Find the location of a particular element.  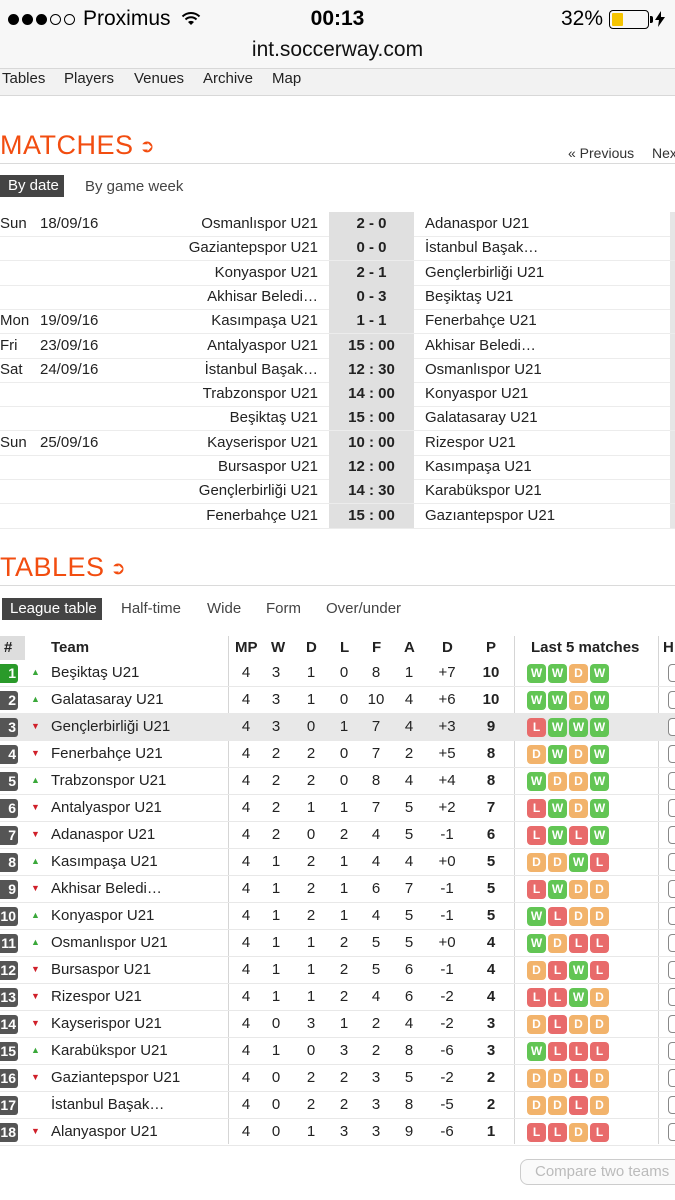

team-name: Gaziantepspor U21 is located at coordinates (115, 1077).